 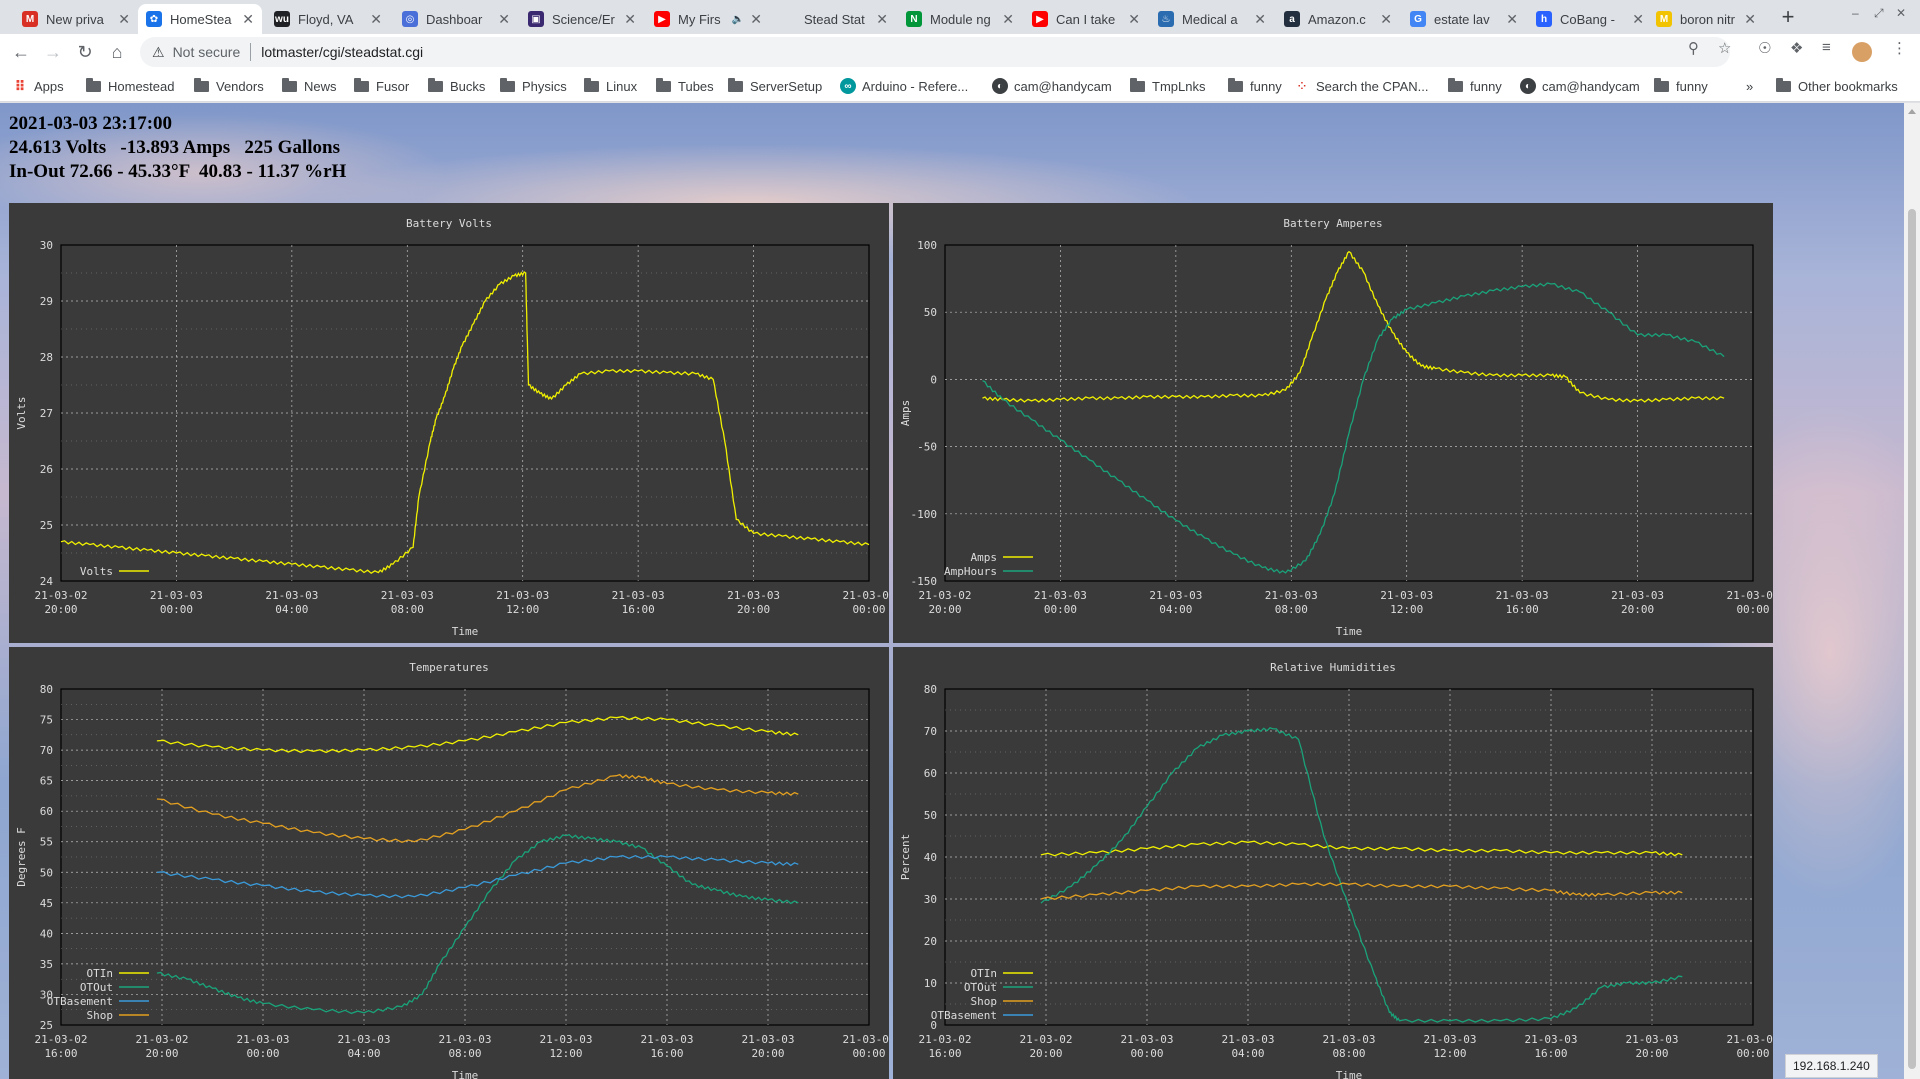 What do you see at coordinates (53, 52) in the screenshot?
I see `forward-icon: →` at bounding box center [53, 52].